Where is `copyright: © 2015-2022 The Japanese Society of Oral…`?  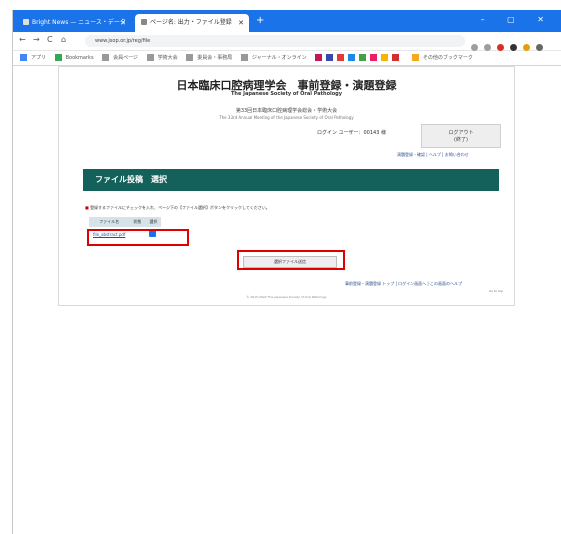 copyright: © 2015-2022 The Japanese Society of Oral… is located at coordinates (286, 297).